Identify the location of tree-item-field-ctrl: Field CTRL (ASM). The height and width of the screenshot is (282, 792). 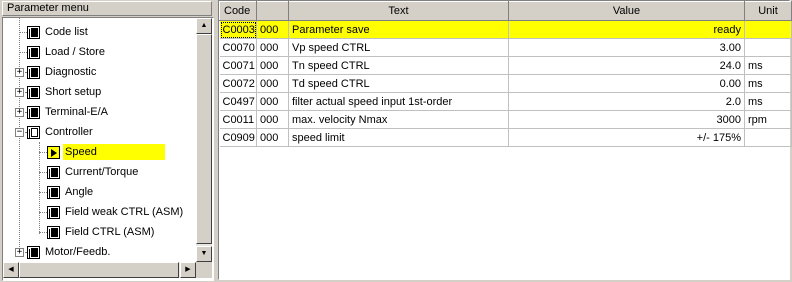
(101, 232).